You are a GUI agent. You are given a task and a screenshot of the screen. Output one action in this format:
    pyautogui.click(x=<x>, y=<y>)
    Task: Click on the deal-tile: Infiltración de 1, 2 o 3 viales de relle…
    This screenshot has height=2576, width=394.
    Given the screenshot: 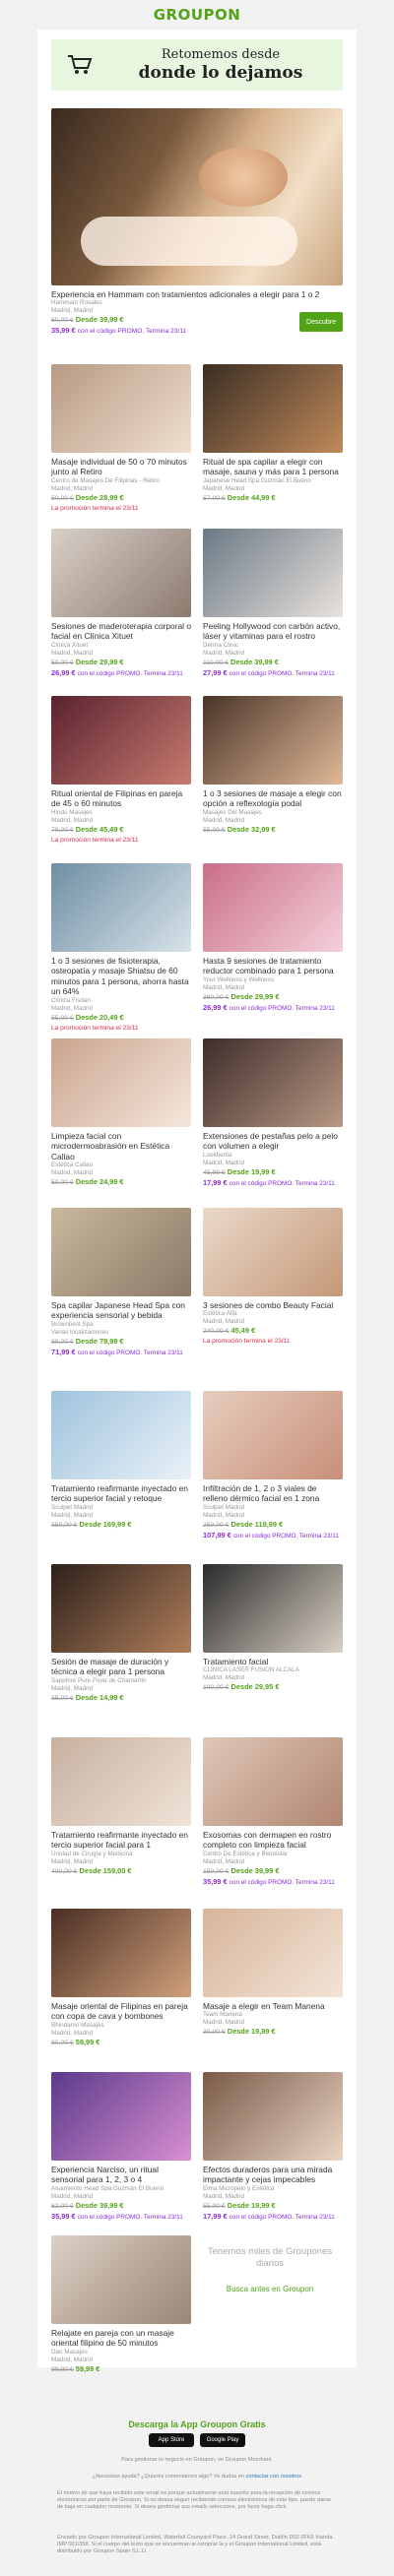 What is the action you would take?
    pyautogui.click(x=273, y=1466)
    